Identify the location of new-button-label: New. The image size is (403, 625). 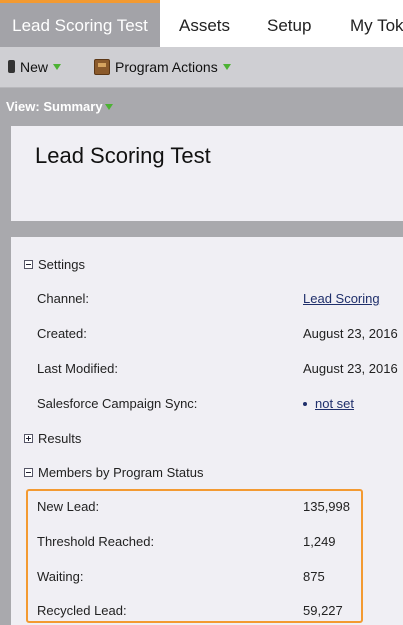
(34, 67).